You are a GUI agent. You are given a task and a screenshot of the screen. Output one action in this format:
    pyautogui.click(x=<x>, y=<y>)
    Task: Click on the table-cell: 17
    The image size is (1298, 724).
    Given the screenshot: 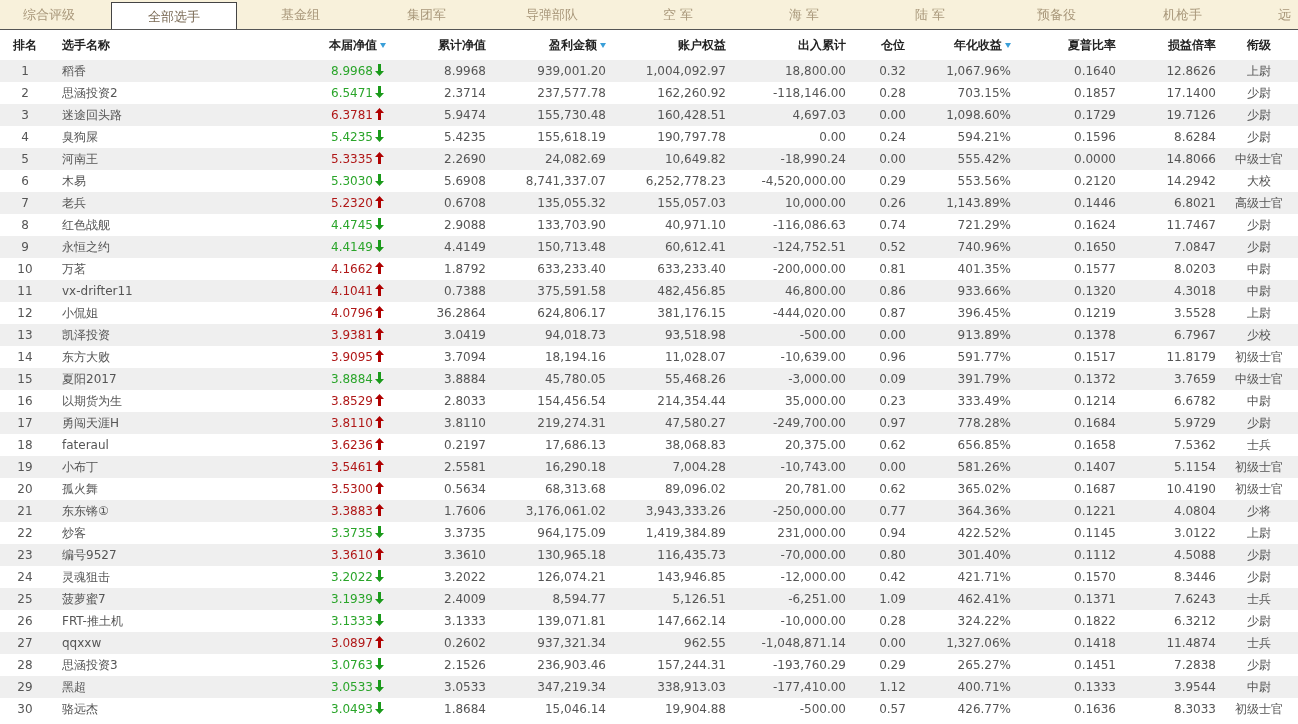 What is the action you would take?
    pyautogui.click(x=25, y=423)
    